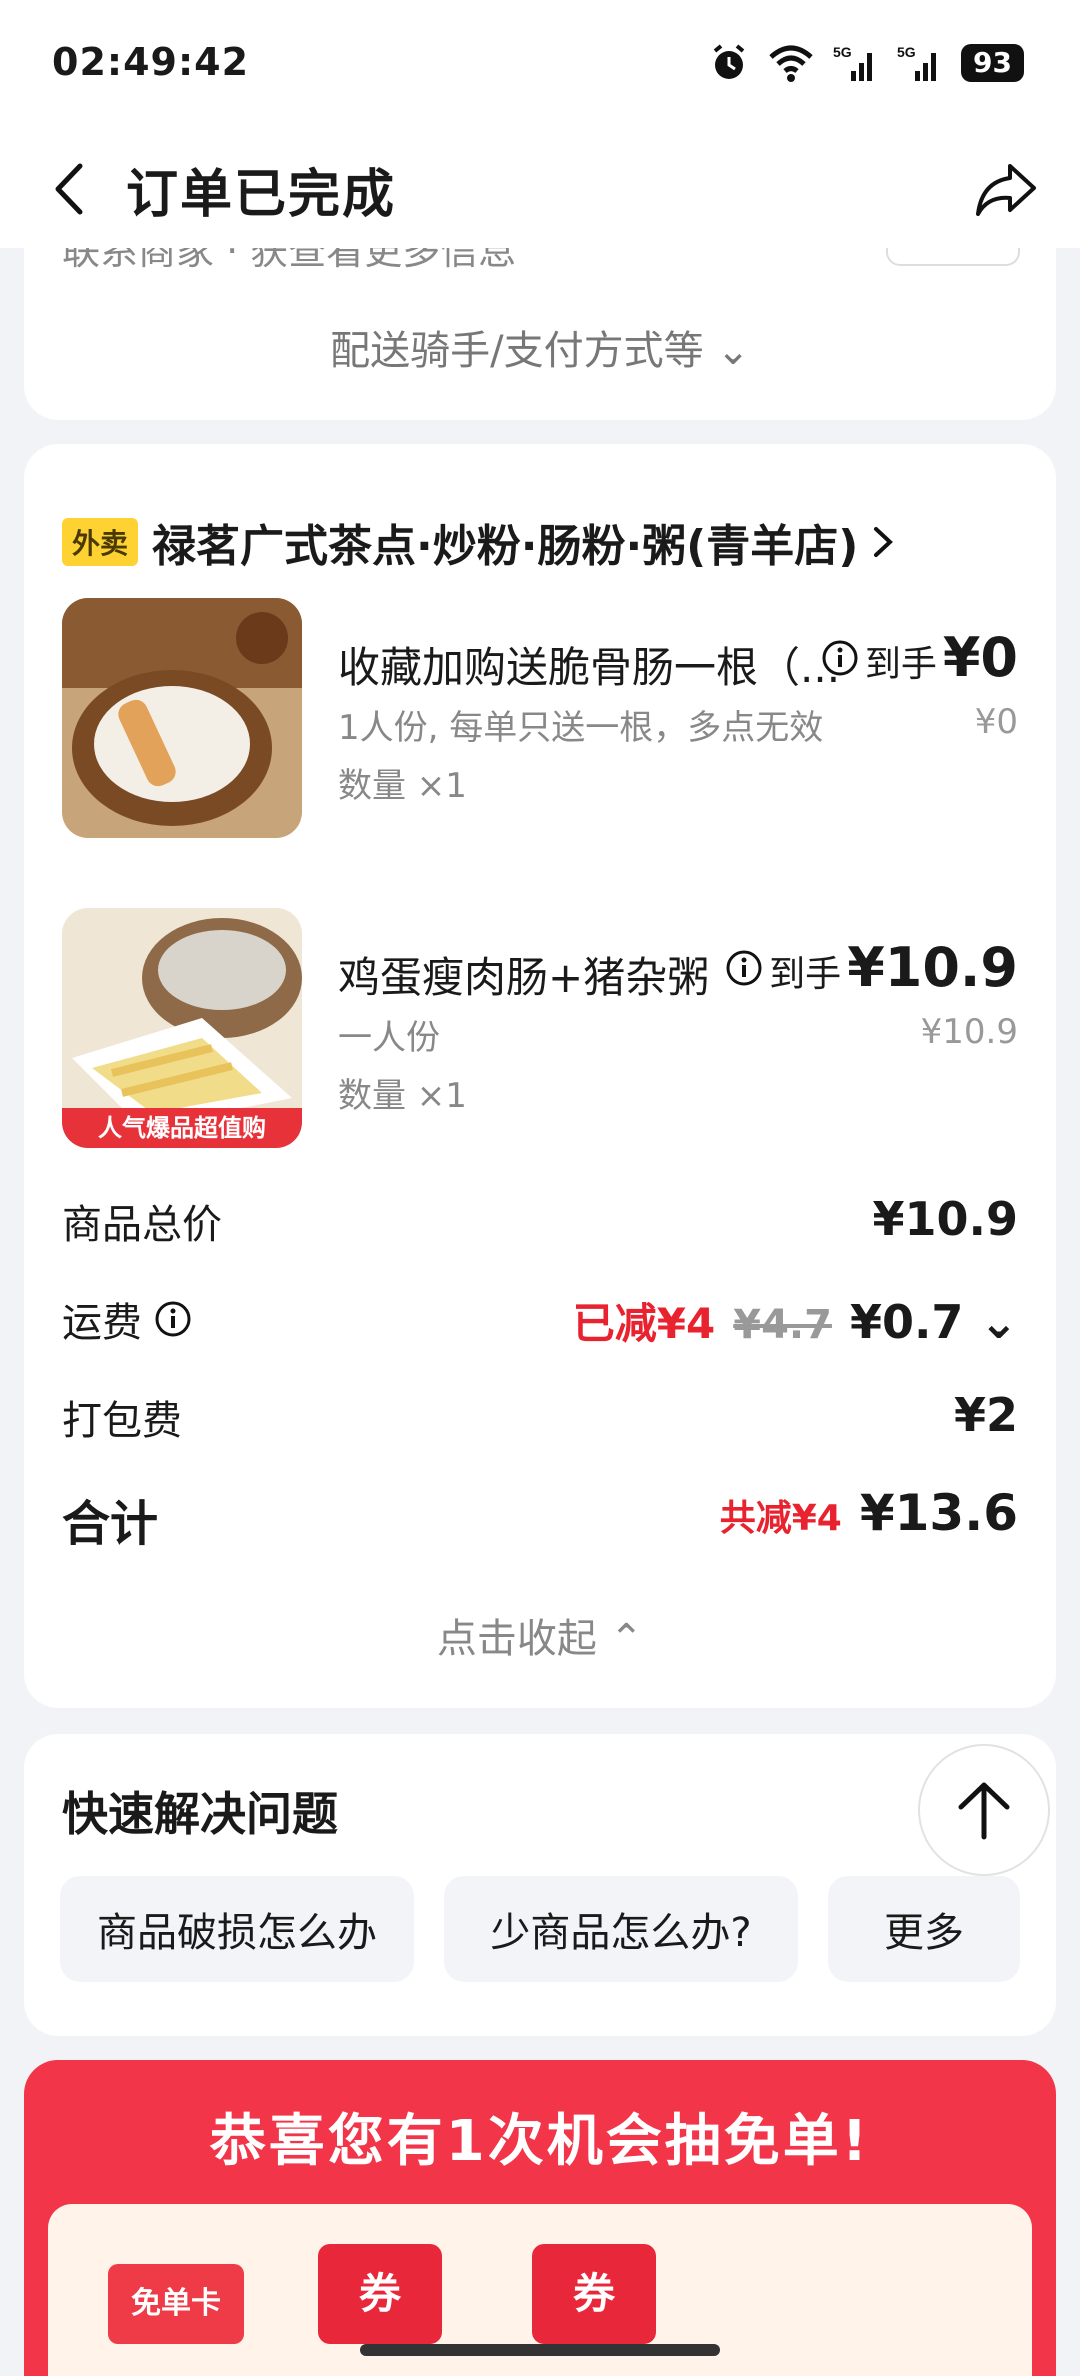 Image resolution: width=1080 pixels, height=2376 pixels. Describe the element at coordinates (200, 1814) in the screenshot. I see `quick-help-title: 快速解决问题` at that location.